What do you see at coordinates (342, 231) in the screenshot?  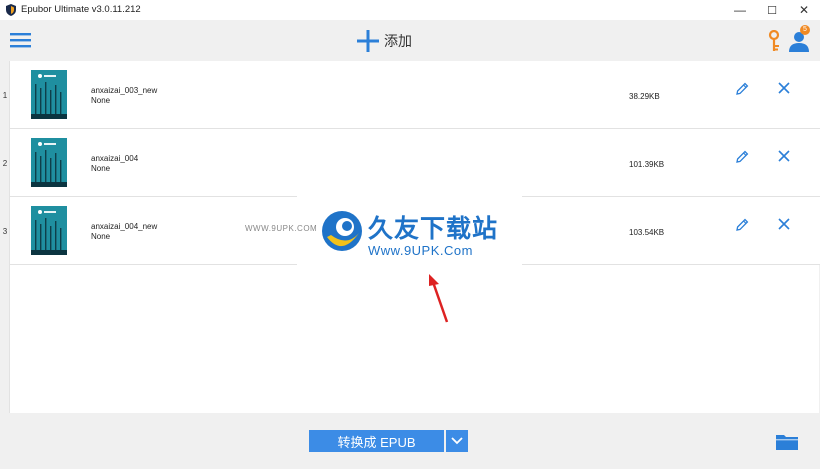 I see `watermark-logo-icon` at bounding box center [342, 231].